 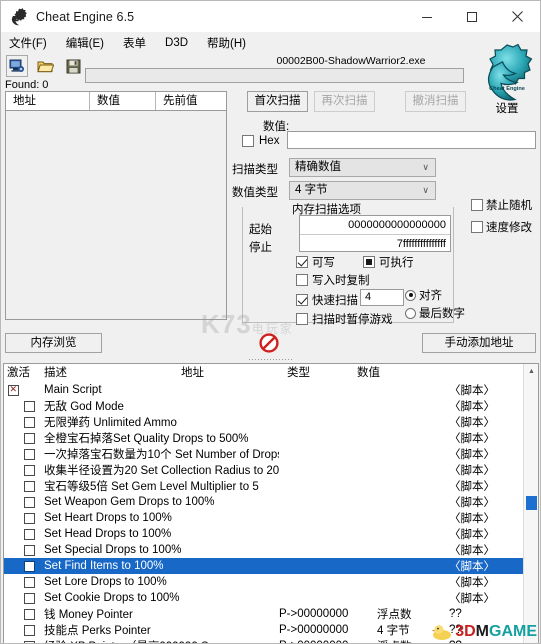 I want to click on save-disk-icon, so click(x=73, y=66).